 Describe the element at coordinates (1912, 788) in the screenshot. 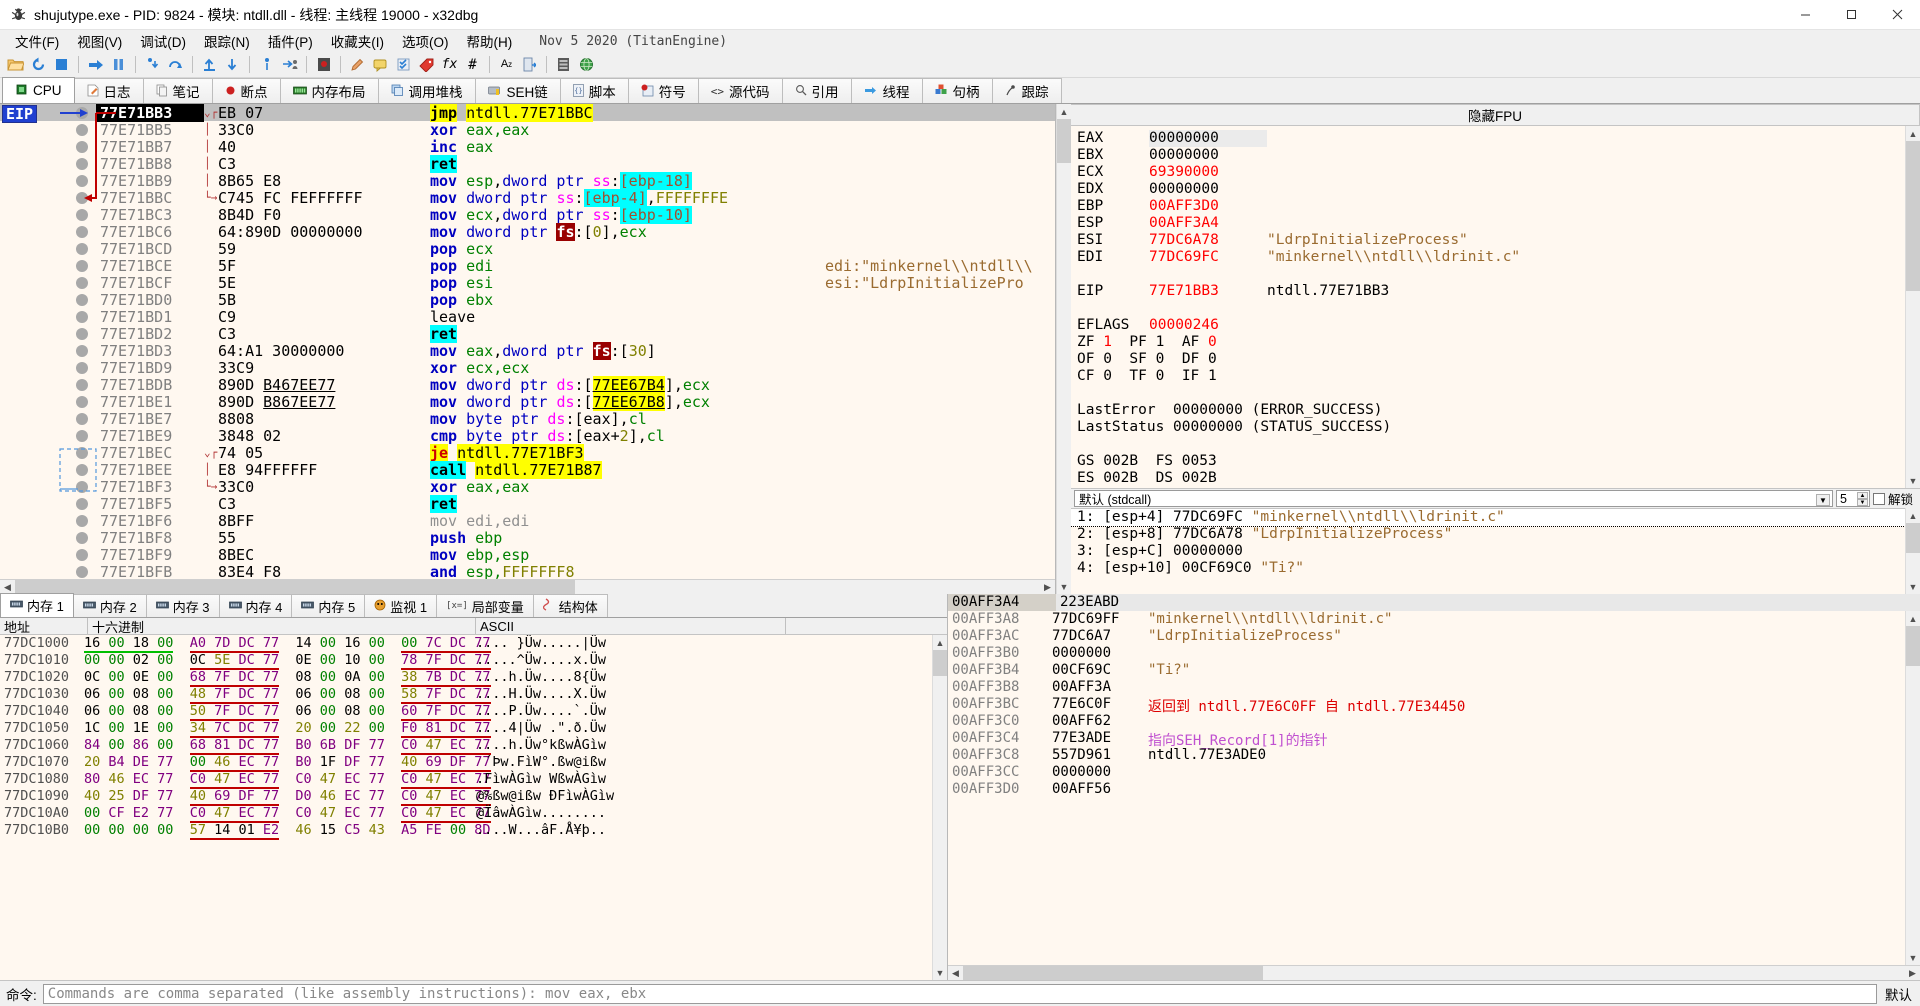

I see `stack-vscrollbar: ▲ ▼` at that location.